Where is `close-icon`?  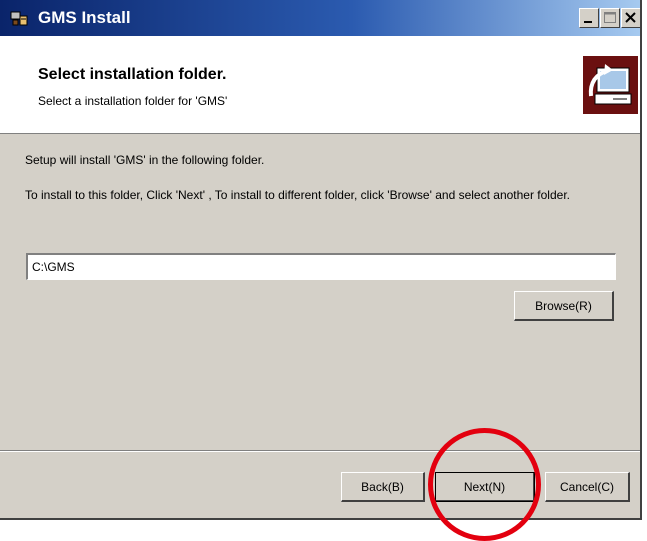
close-icon is located at coordinates (630, 17).